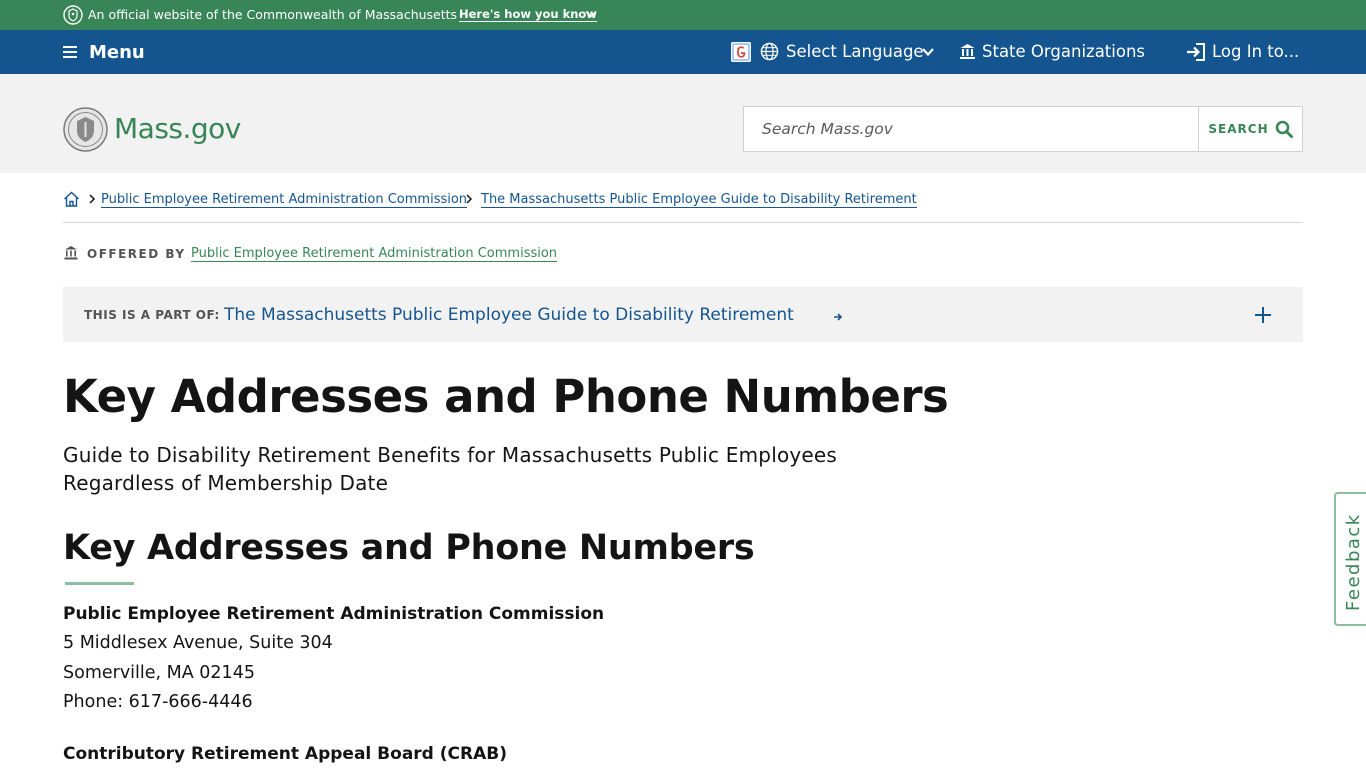 This screenshot has height=768, width=1366. What do you see at coordinates (152, 315) in the screenshot?
I see `part-of-label: THIS IS A PART OF:` at bounding box center [152, 315].